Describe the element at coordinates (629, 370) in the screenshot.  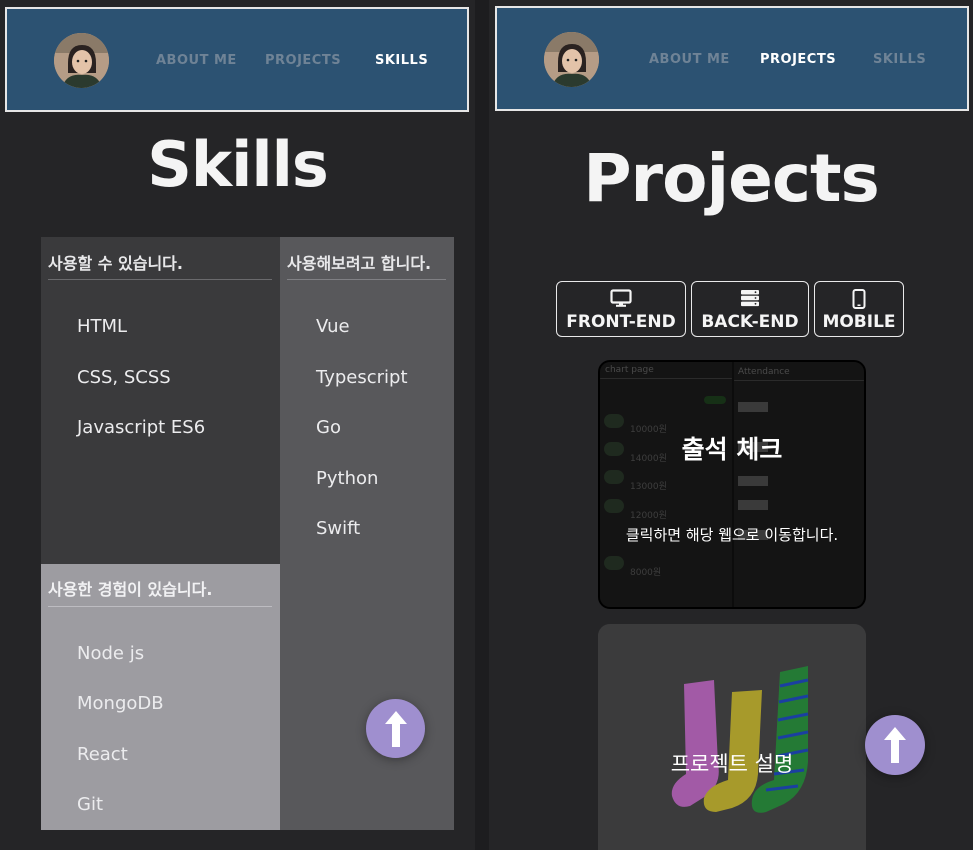
I see `preview-title: chart page` at that location.